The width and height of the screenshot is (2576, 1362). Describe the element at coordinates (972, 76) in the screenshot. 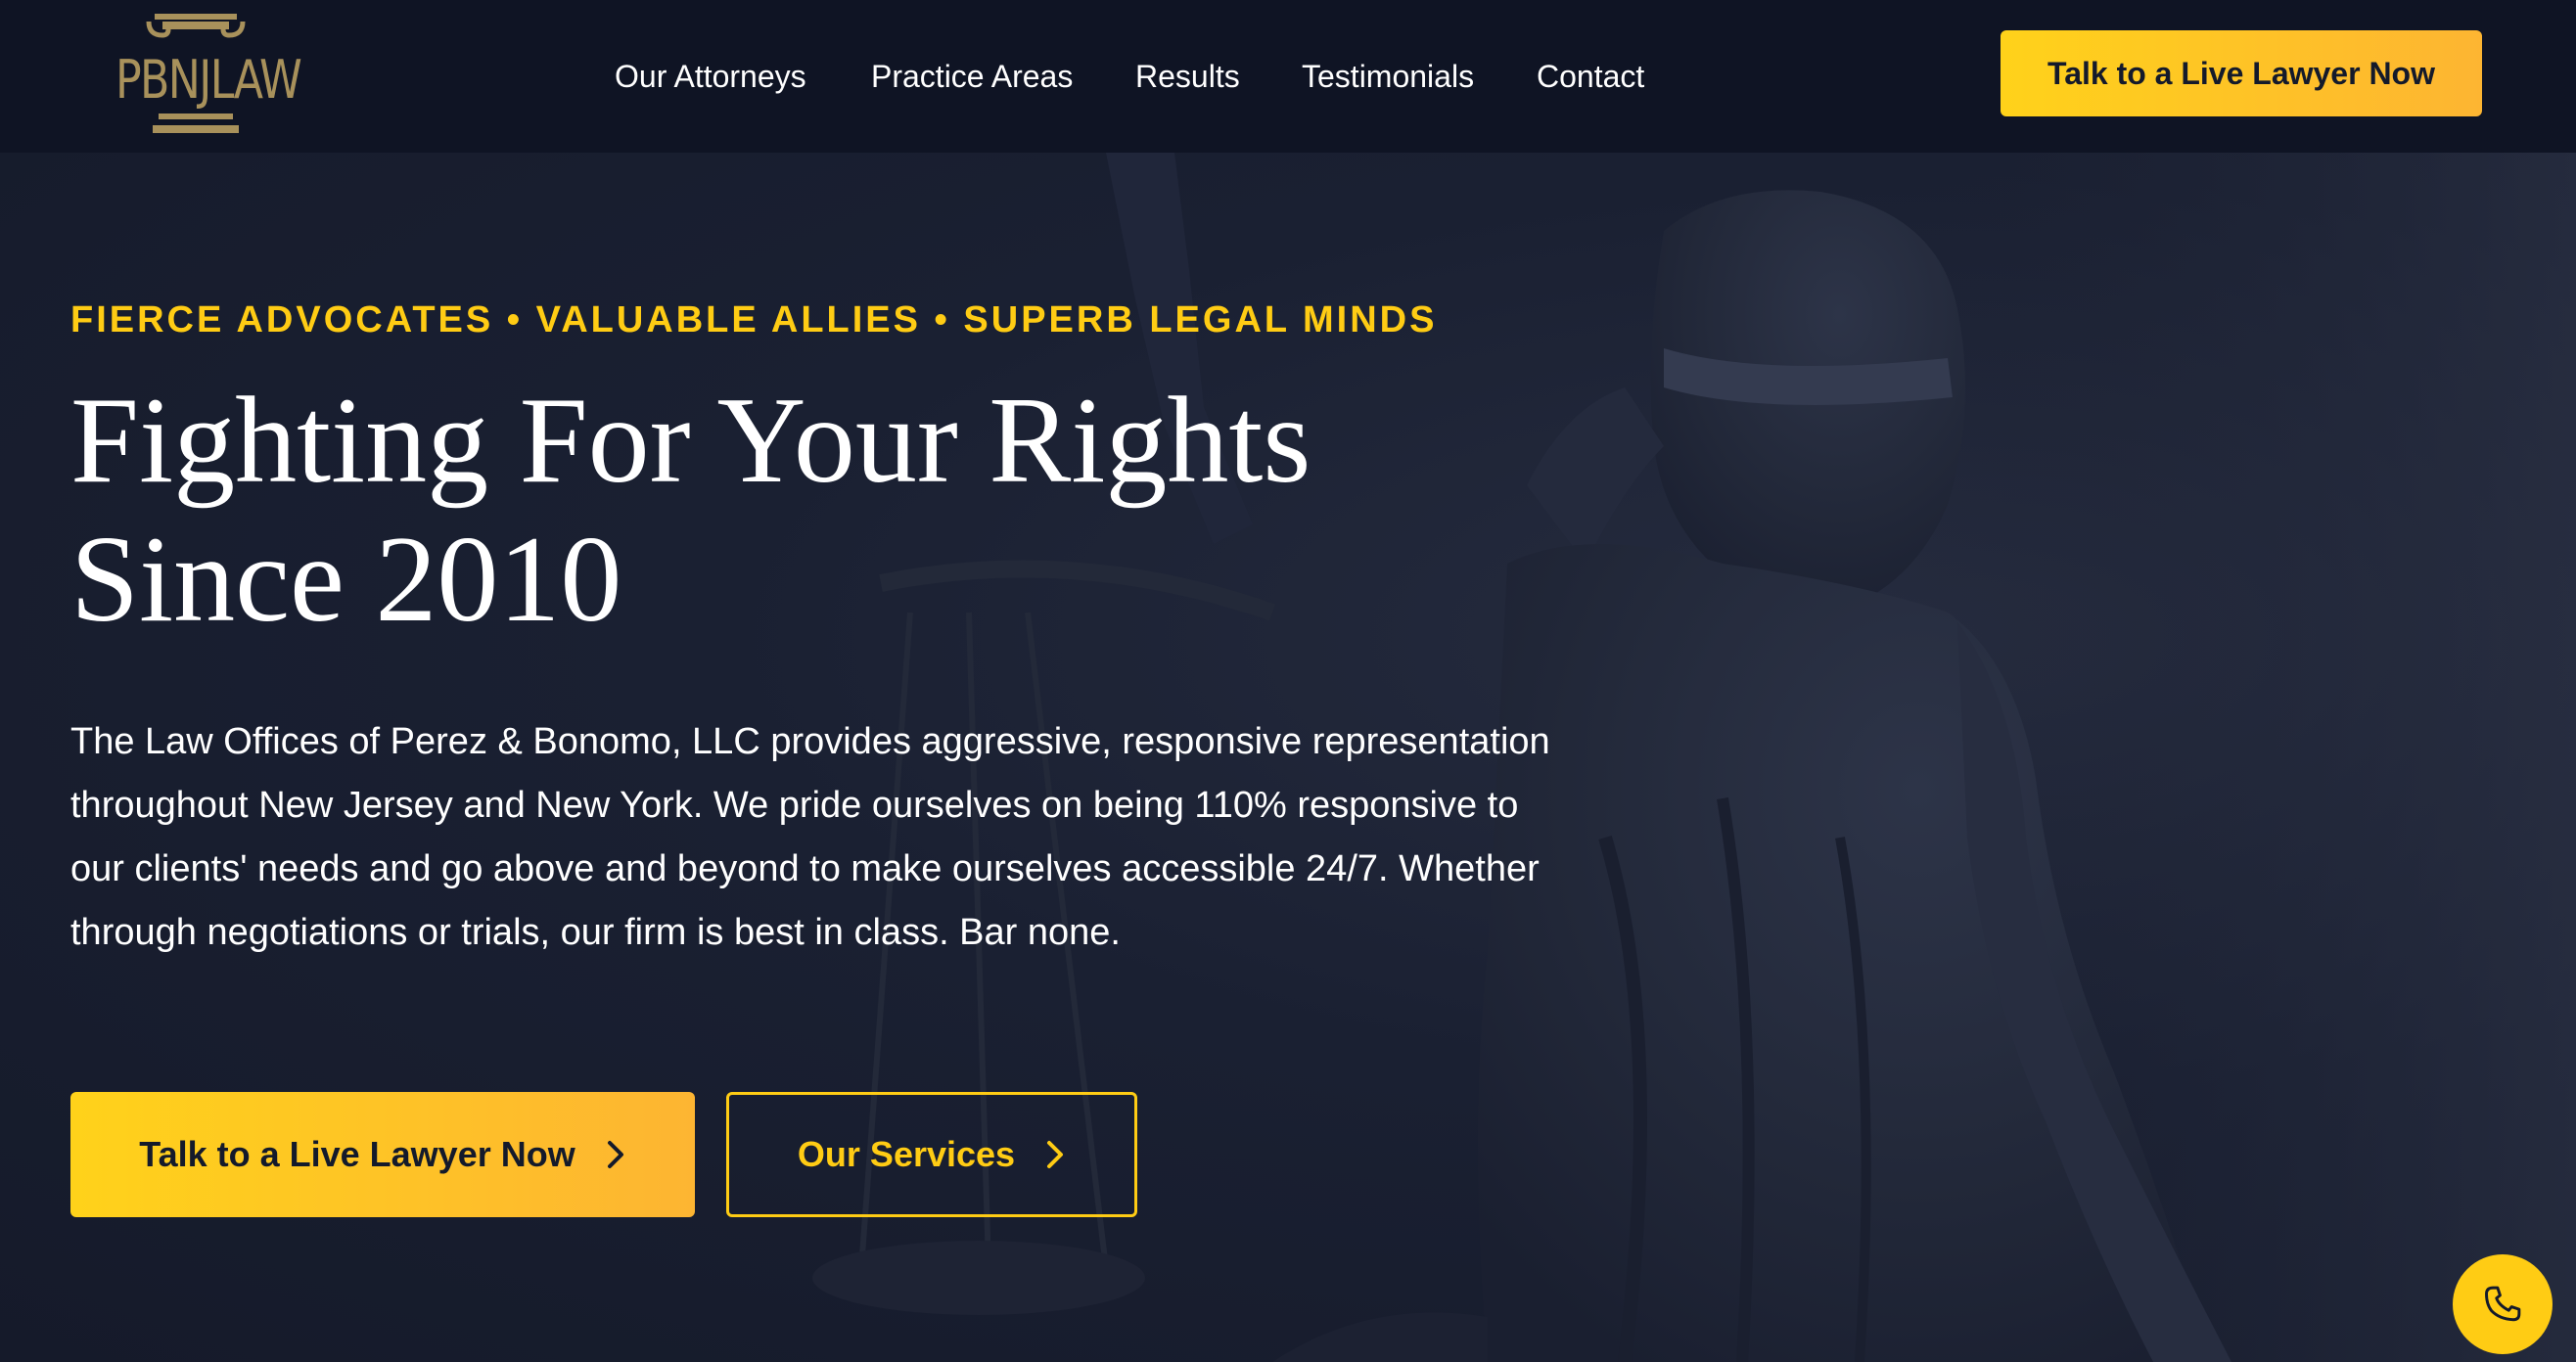

I see `nav-practice-areas: Practice Areas` at that location.